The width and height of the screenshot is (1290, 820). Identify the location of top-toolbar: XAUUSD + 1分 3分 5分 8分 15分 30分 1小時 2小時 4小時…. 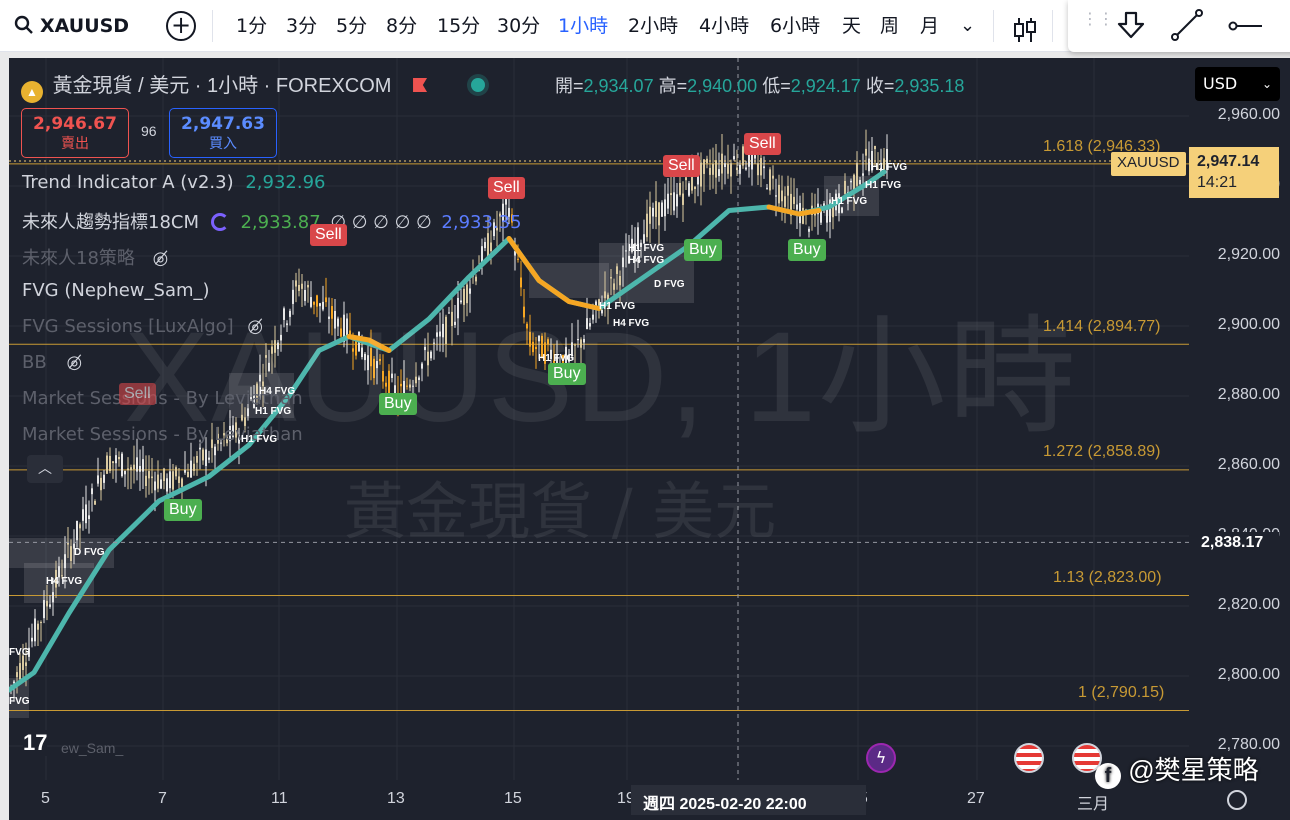
(645, 26).